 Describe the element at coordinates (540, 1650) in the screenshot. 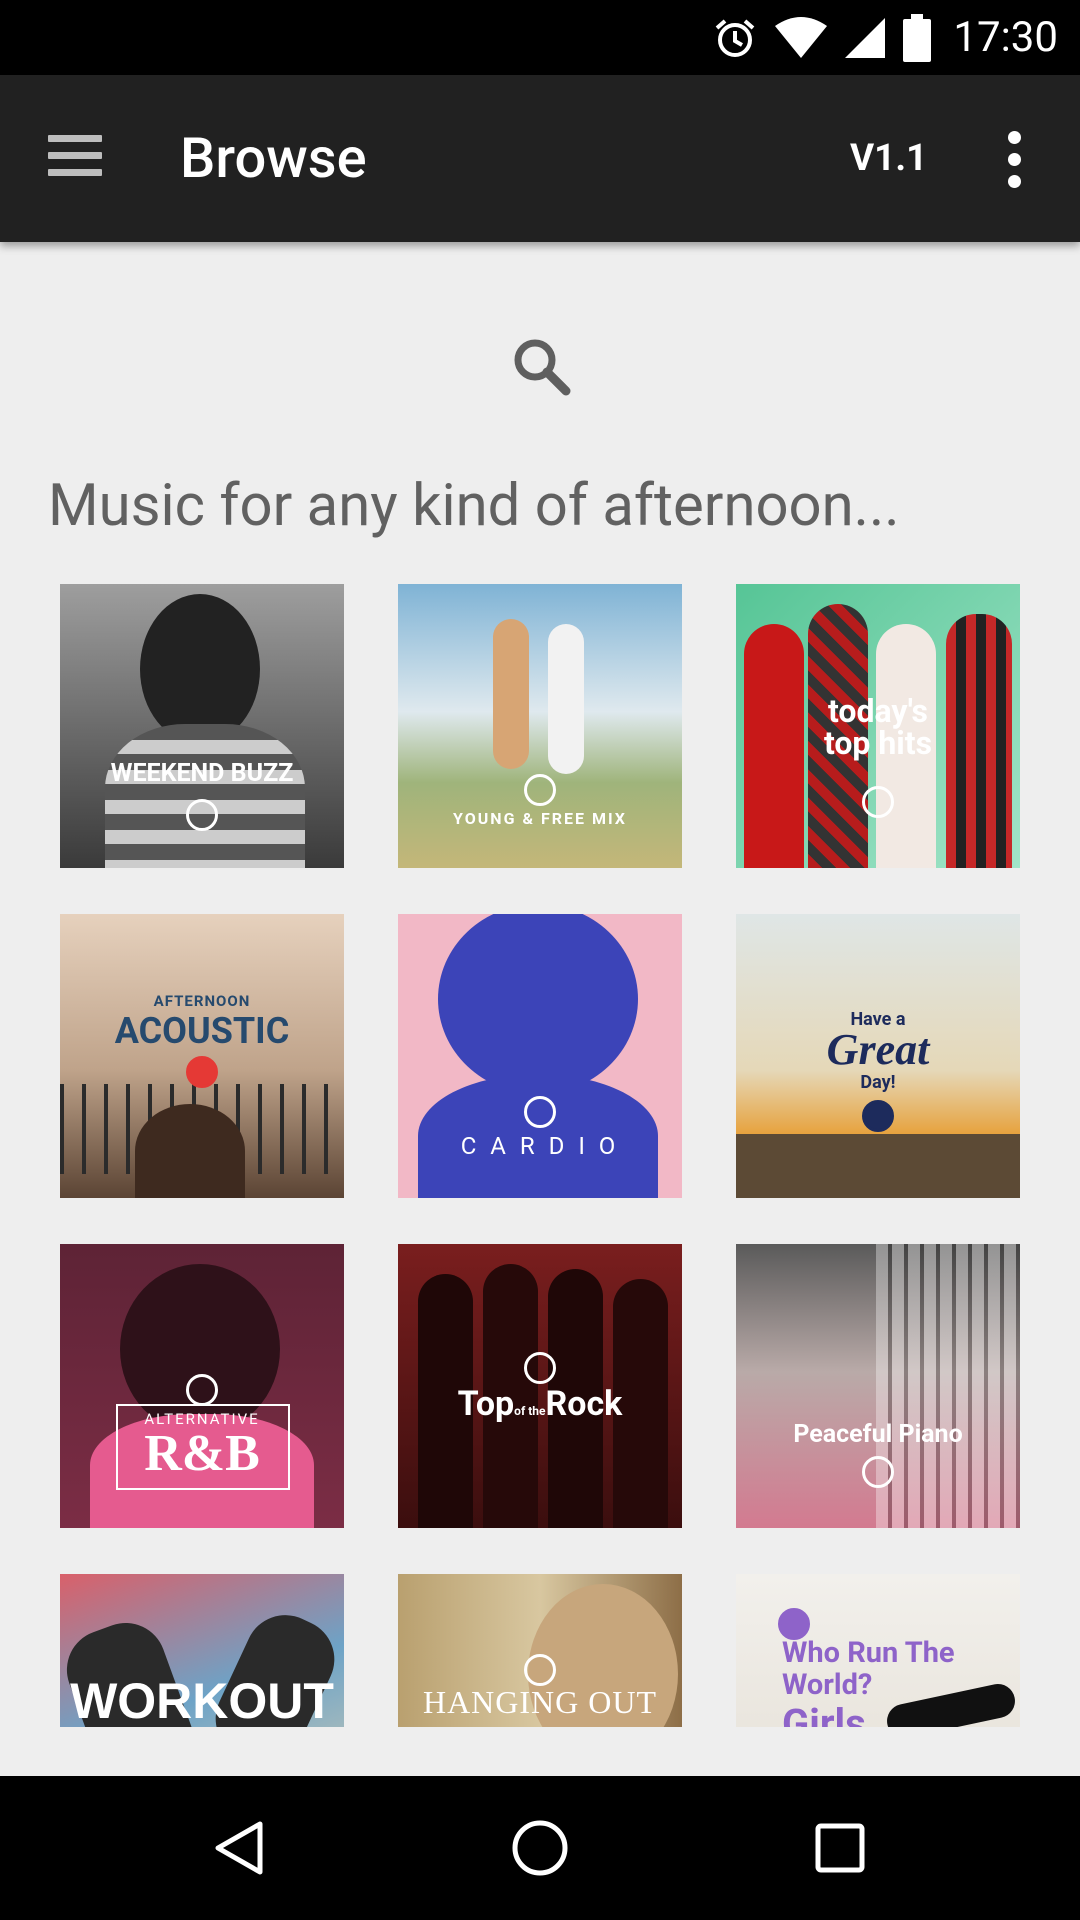

I see `playlist-tile-hanging-out: HANGING OUT` at that location.